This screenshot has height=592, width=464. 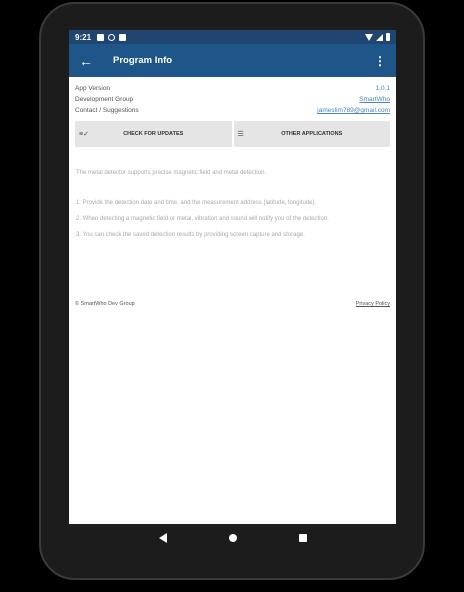 What do you see at coordinates (84, 134) in the screenshot?
I see `update-list-icon: ≡✓` at bounding box center [84, 134].